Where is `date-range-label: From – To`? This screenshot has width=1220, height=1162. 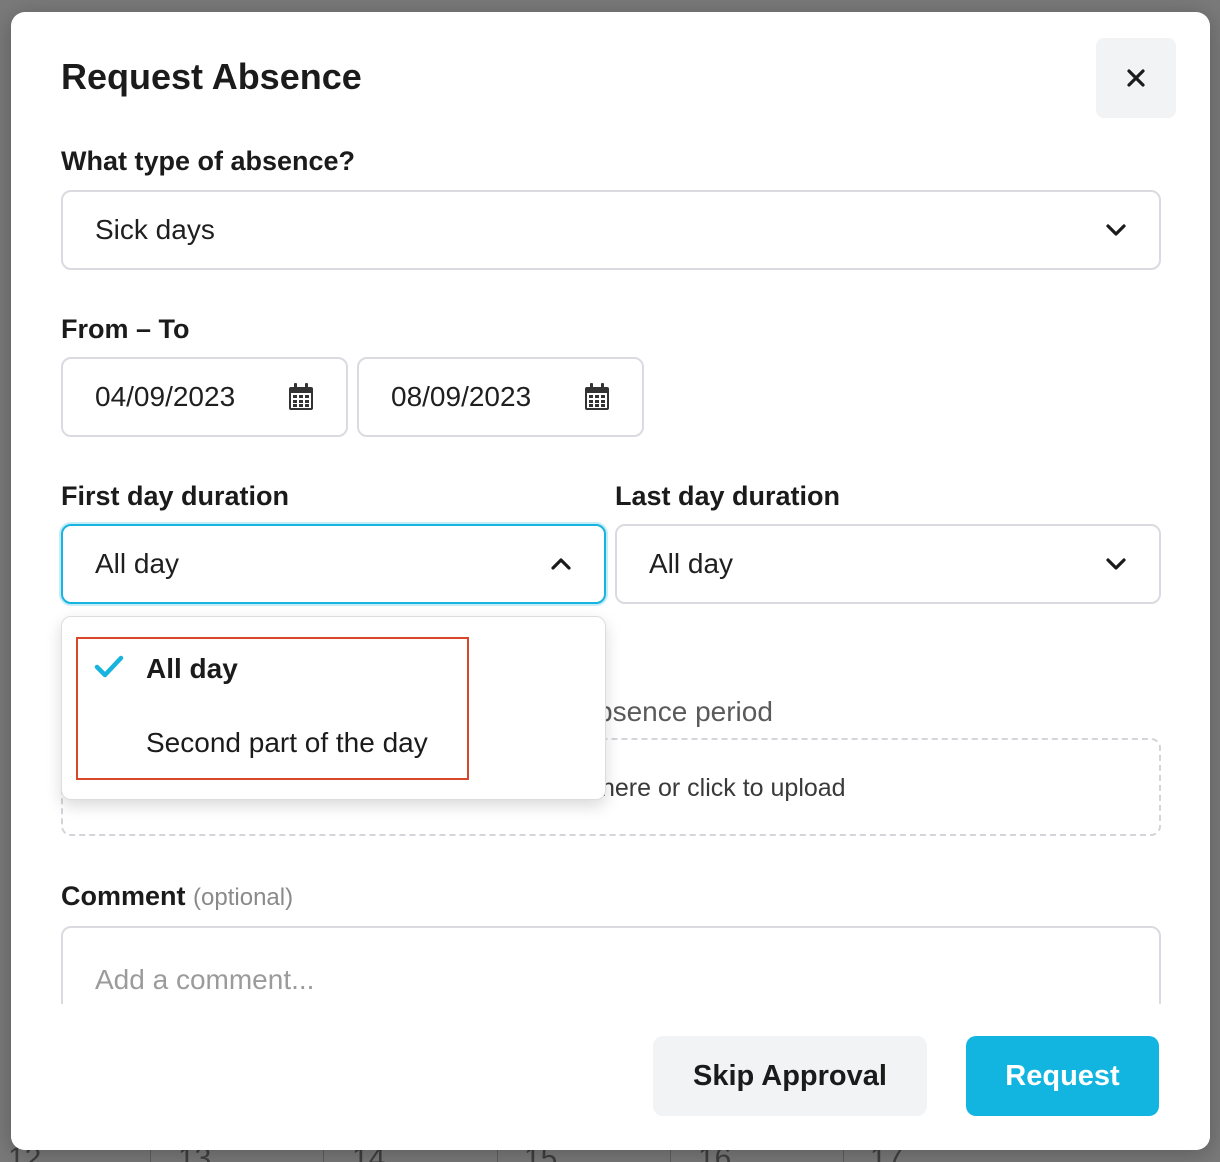
date-range-label: From – To is located at coordinates (125, 329).